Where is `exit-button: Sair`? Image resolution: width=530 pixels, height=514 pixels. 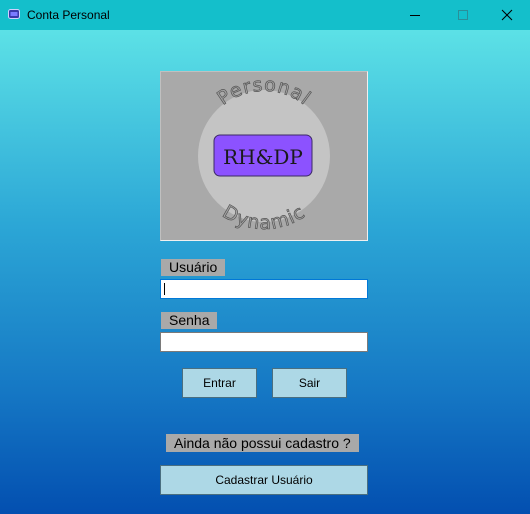 exit-button: Sair is located at coordinates (309, 383).